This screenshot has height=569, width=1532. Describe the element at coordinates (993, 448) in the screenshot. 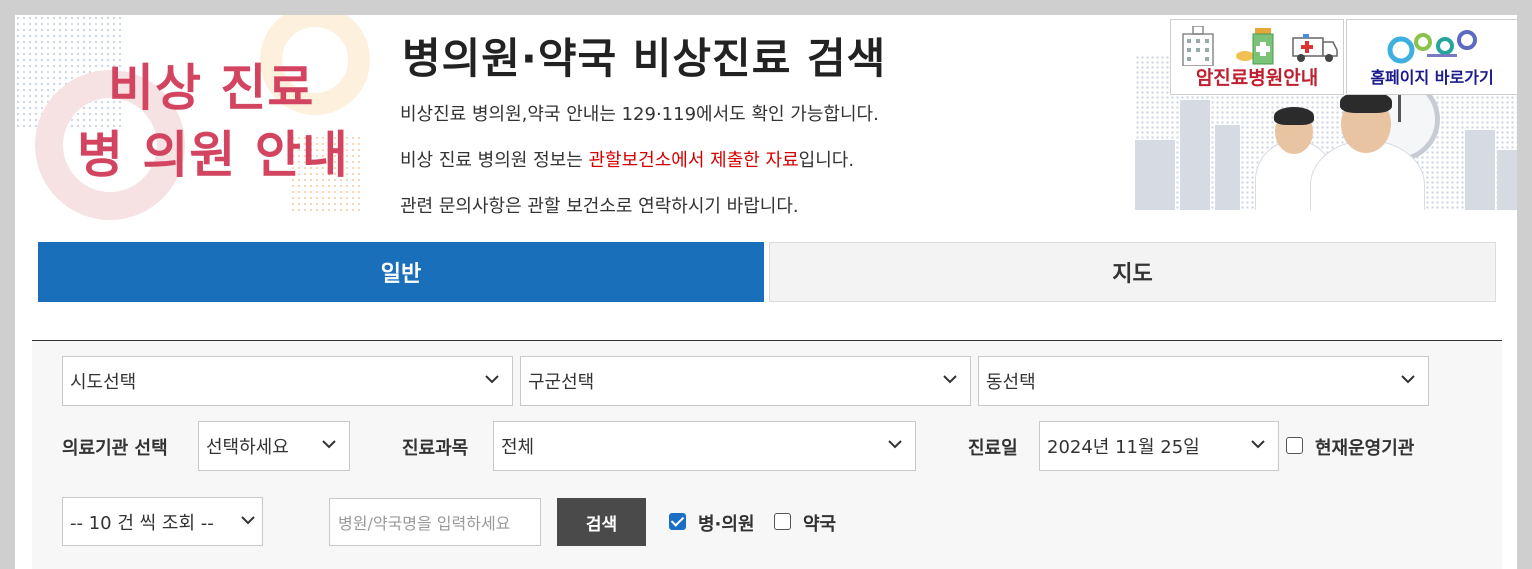

I see `date-label: 진료일` at that location.